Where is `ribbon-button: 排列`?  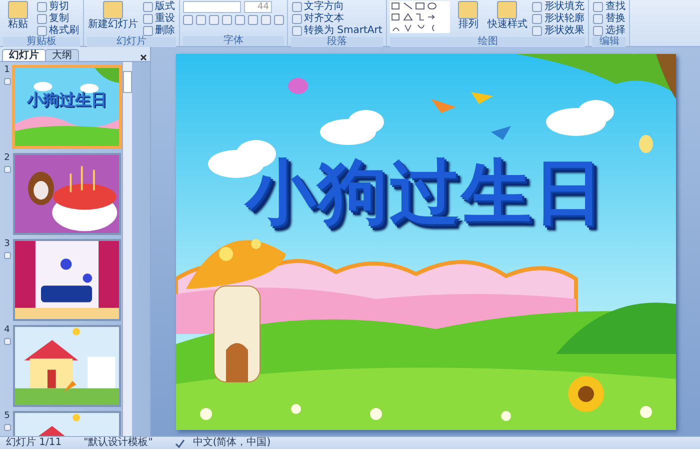 ribbon-button: 排列 is located at coordinates (468, 15).